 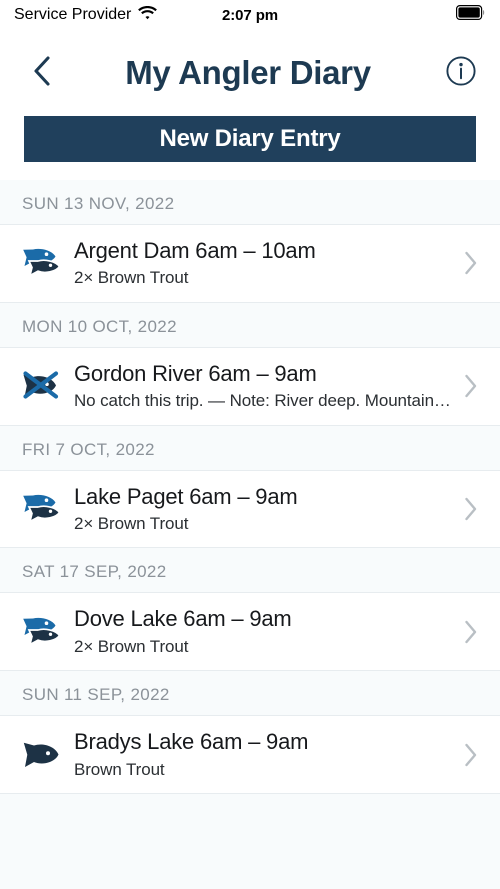 What do you see at coordinates (191, 742) in the screenshot?
I see `diary-entry-title: Bradys Lake 6am – 9am` at bounding box center [191, 742].